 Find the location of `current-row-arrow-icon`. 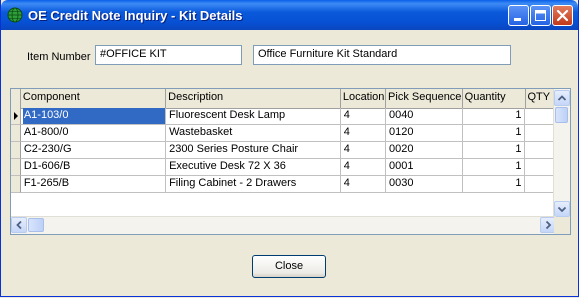

current-row-arrow-icon is located at coordinates (16, 116).